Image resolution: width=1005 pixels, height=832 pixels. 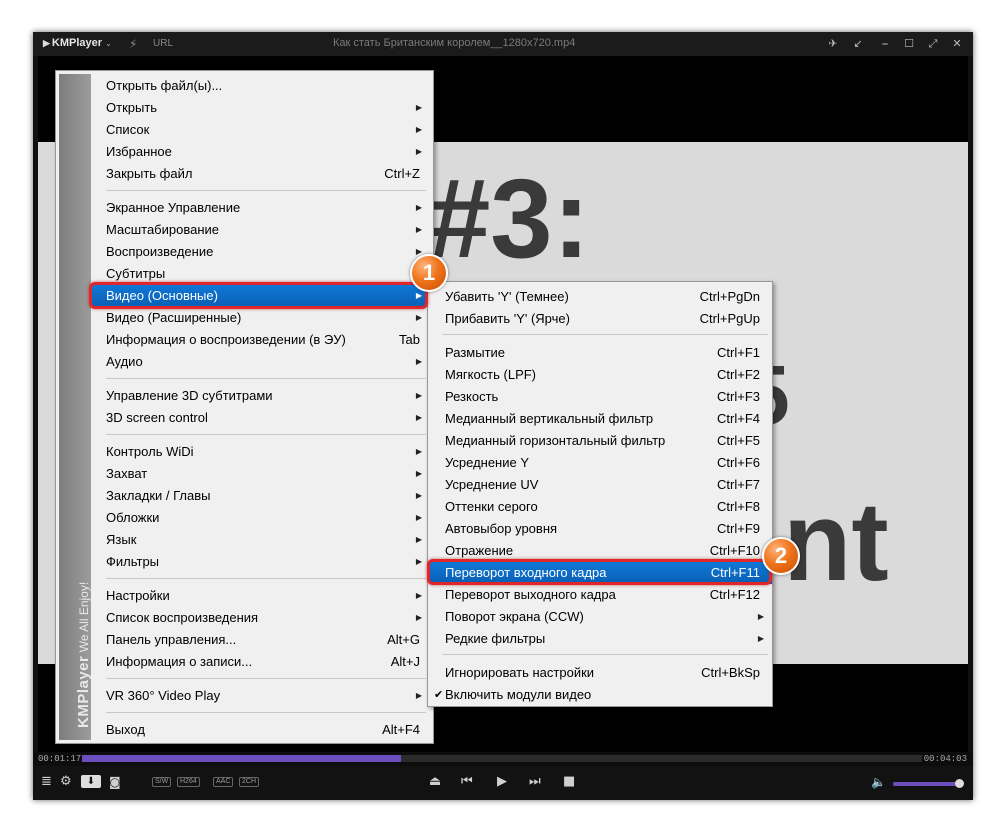 I want to click on volume-knob, so click(x=959, y=783).